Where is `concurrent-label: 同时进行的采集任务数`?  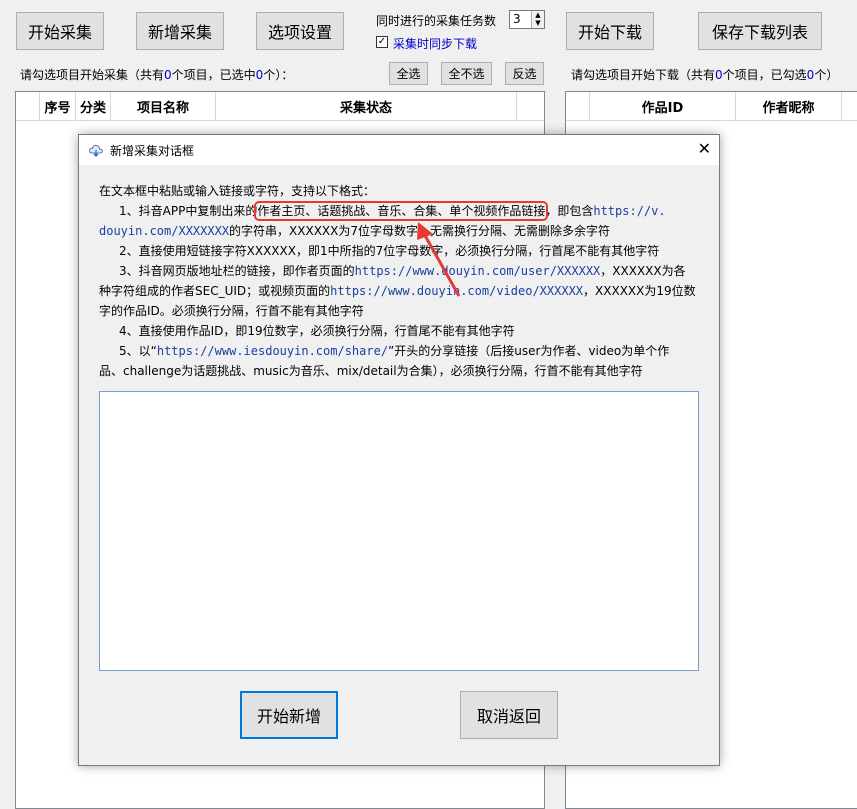 concurrent-label: 同时进行的采集任务数 is located at coordinates (436, 21).